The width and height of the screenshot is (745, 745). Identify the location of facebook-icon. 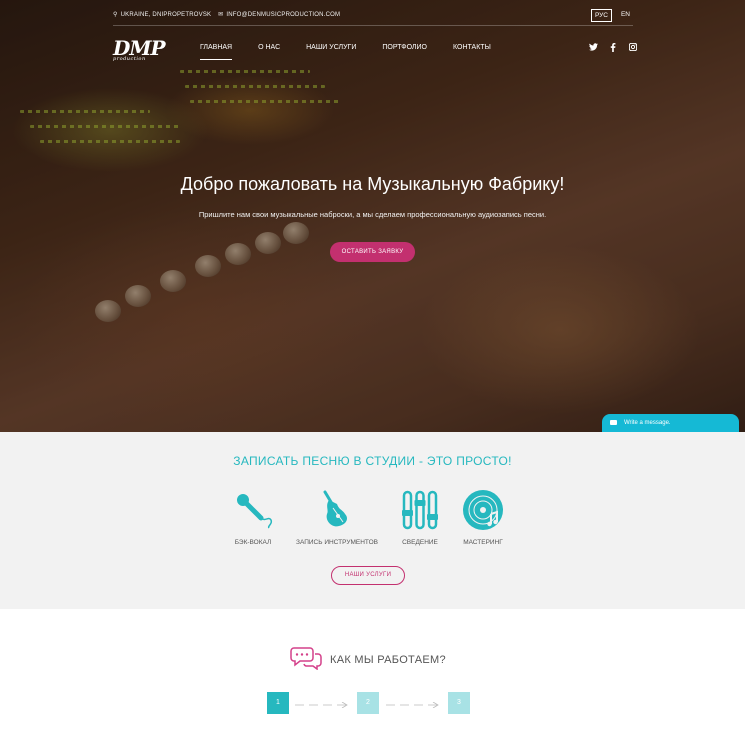
(613, 48).